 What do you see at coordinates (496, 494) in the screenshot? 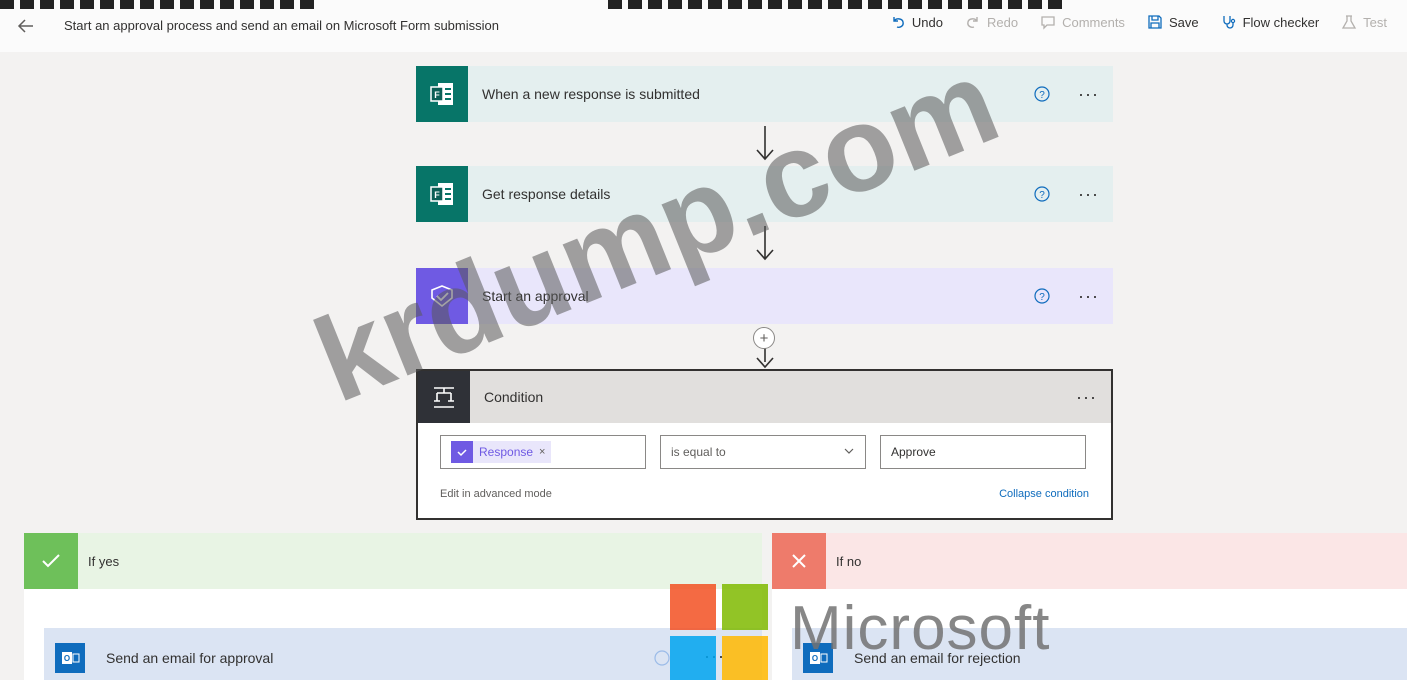
I see `edit-advanced-mode-link: Edit in advanced mode` at bounding box center [496, 494].